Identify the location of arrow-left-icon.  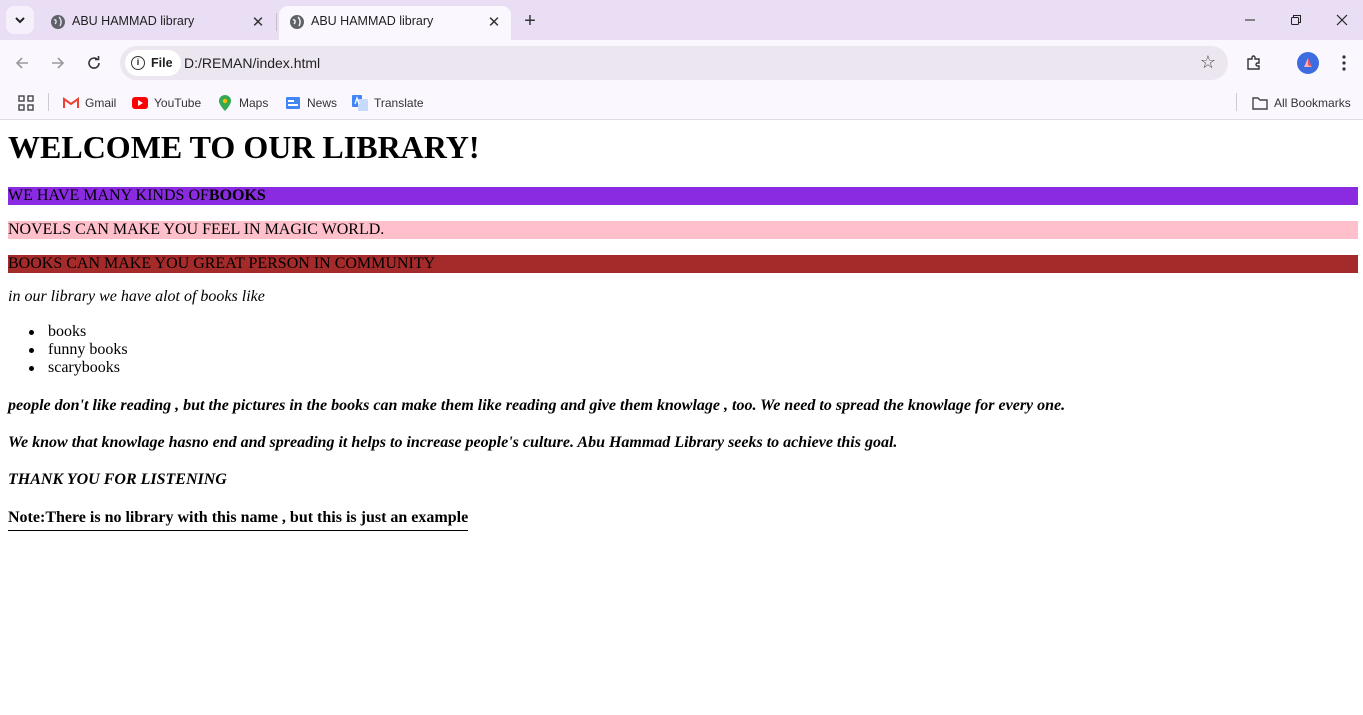
(21, 63).